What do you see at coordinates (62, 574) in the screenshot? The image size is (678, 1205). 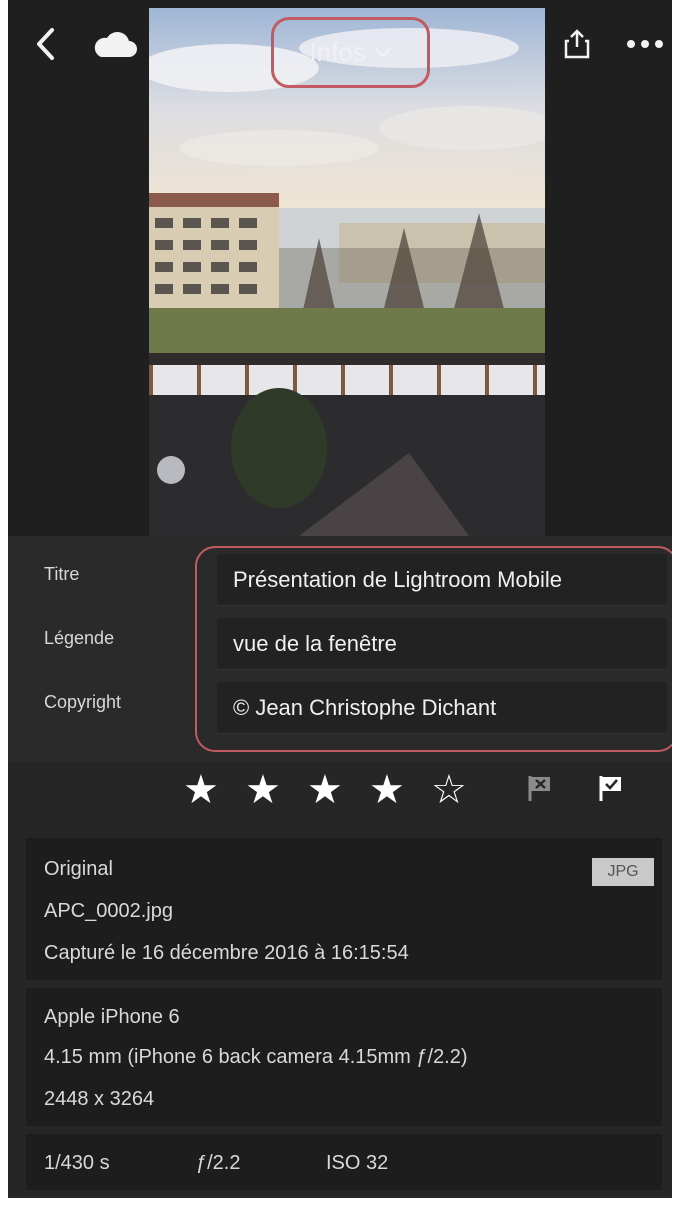 I see `title-label: Titre` at bounding box center [62, 574].